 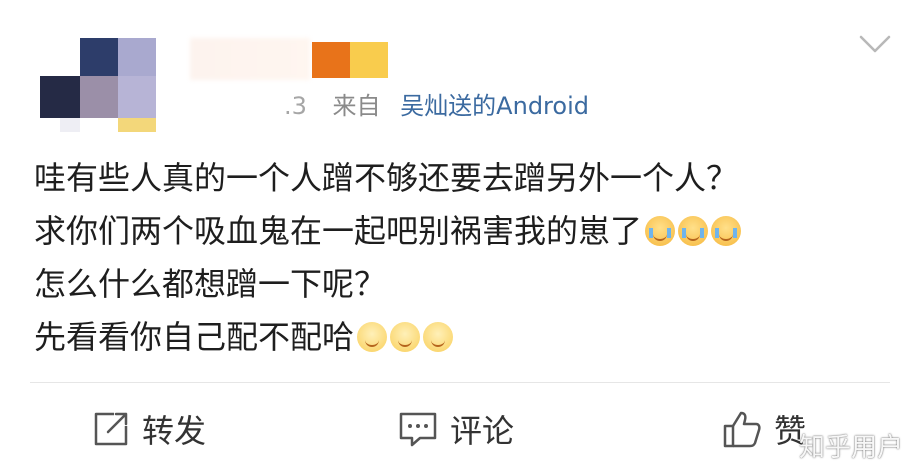 I want to click on post-time: .3, so click(x=295, y=106).